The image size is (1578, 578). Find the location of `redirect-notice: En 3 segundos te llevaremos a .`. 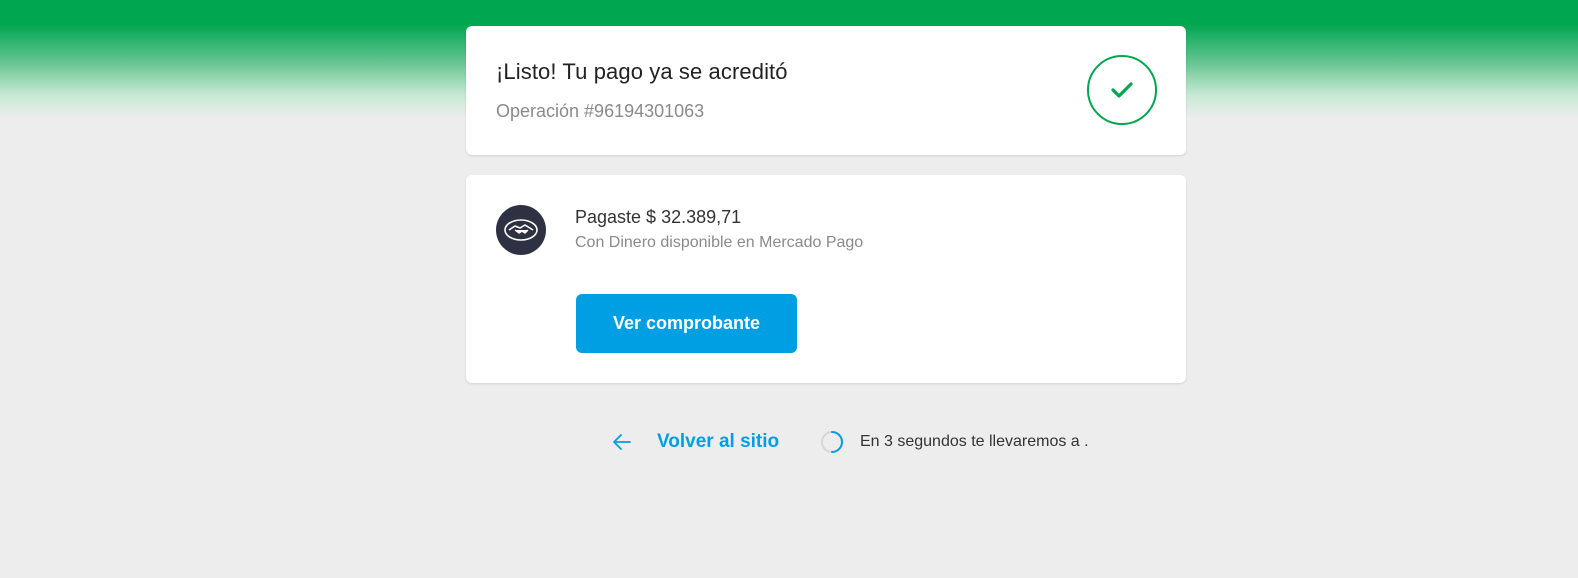

redirect-notice: En 3 segundos te llevaremos a . is located at coordinates (954, 442).